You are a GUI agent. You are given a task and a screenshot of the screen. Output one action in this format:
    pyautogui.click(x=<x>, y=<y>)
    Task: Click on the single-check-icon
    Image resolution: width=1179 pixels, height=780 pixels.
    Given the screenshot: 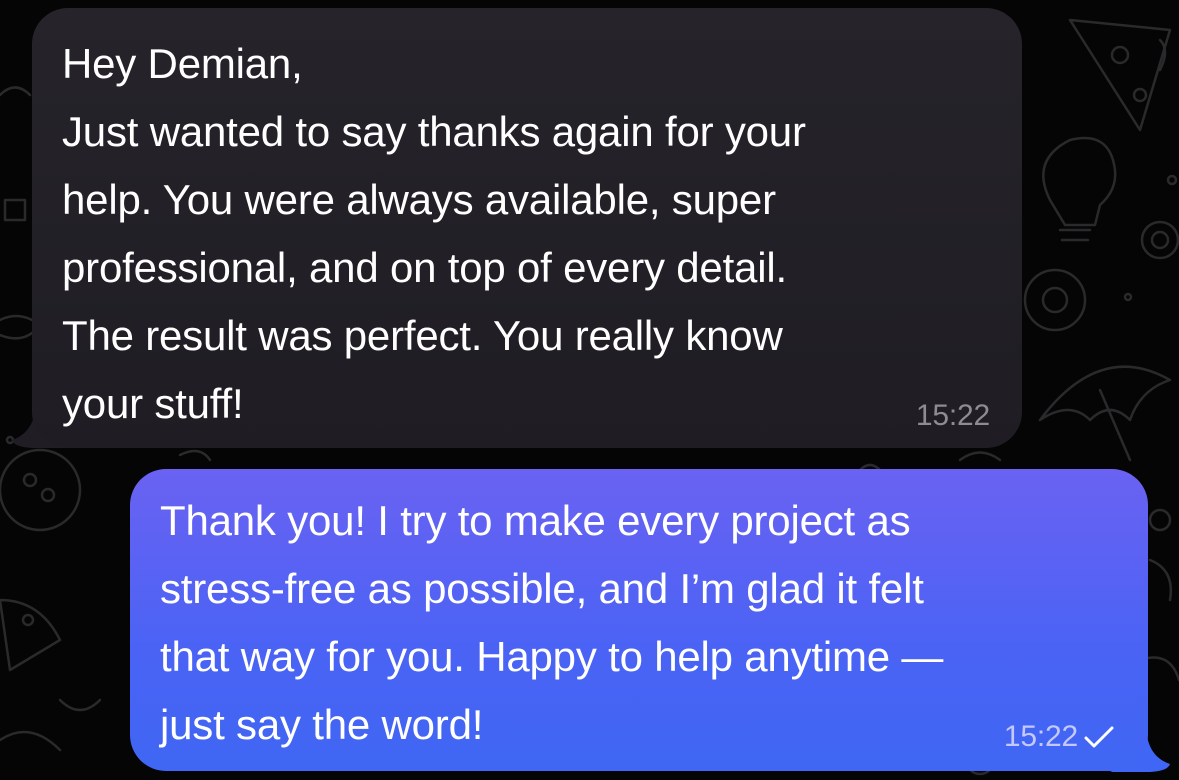 What is the action you would take?
    pyautogui.click(x=1099, y=737)
    